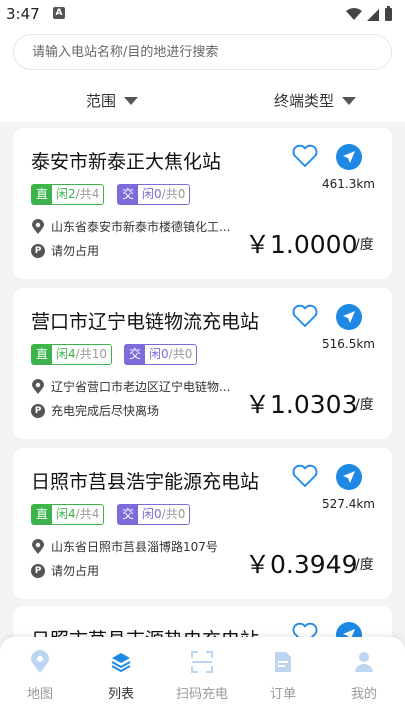 This screenshot has width=405, height=720. I want to click on tab-label: 扫码充电, so click(201, 694).